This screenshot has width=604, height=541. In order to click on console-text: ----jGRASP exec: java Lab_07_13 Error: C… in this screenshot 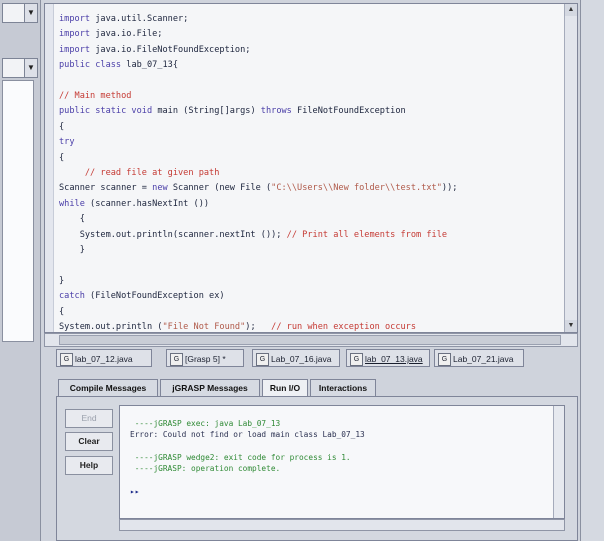, I will do `click(247, 457)`.